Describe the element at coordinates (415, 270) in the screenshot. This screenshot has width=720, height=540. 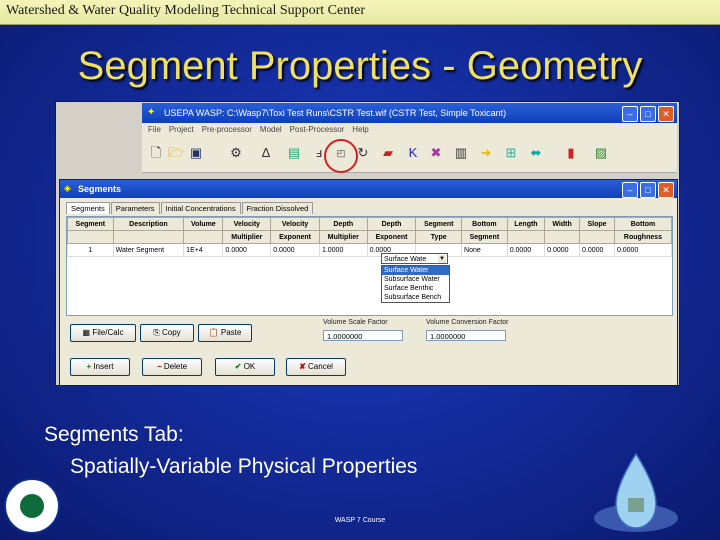
I see `option-surface-water: Surface Water` at that location.